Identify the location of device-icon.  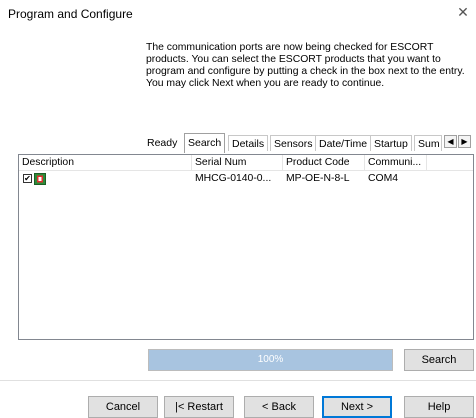
(40, 179).